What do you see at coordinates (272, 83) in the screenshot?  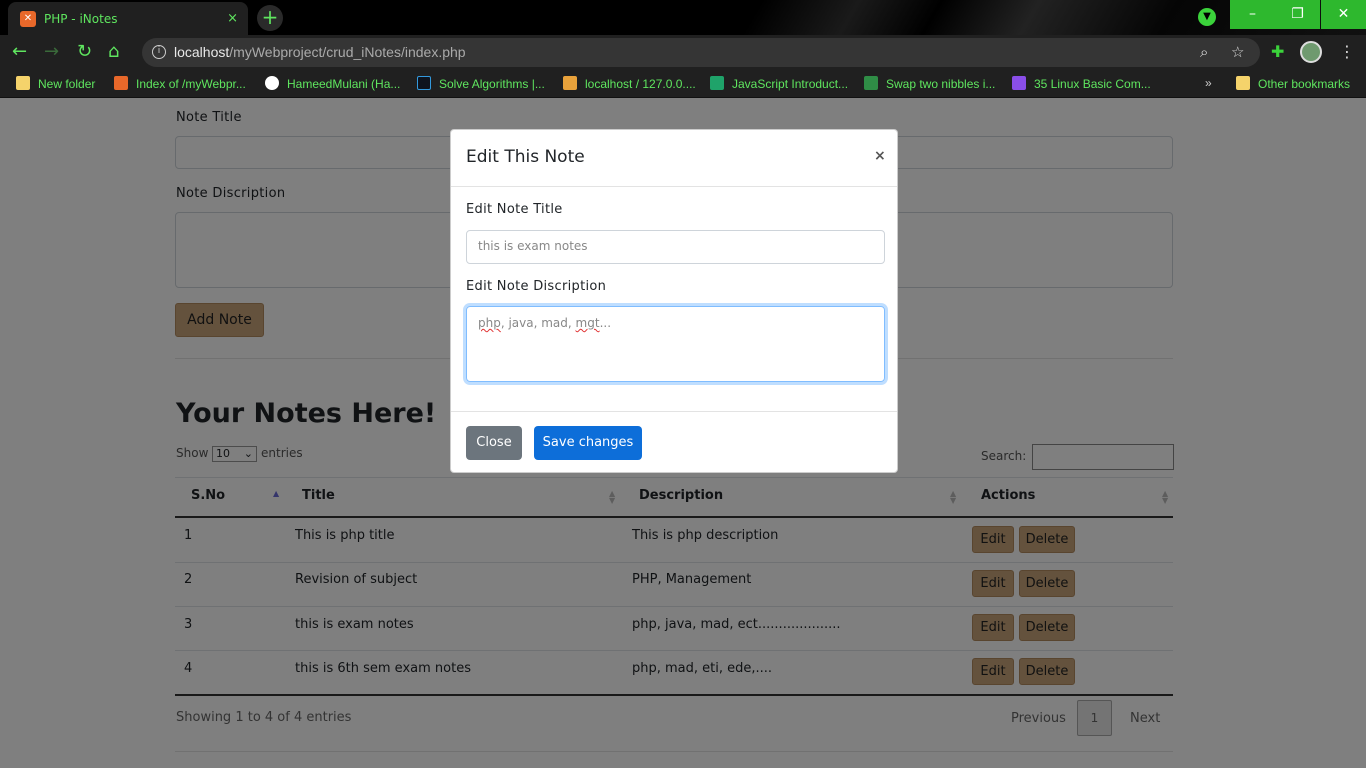 I see `github-icon` at bounding box center [272, 83].